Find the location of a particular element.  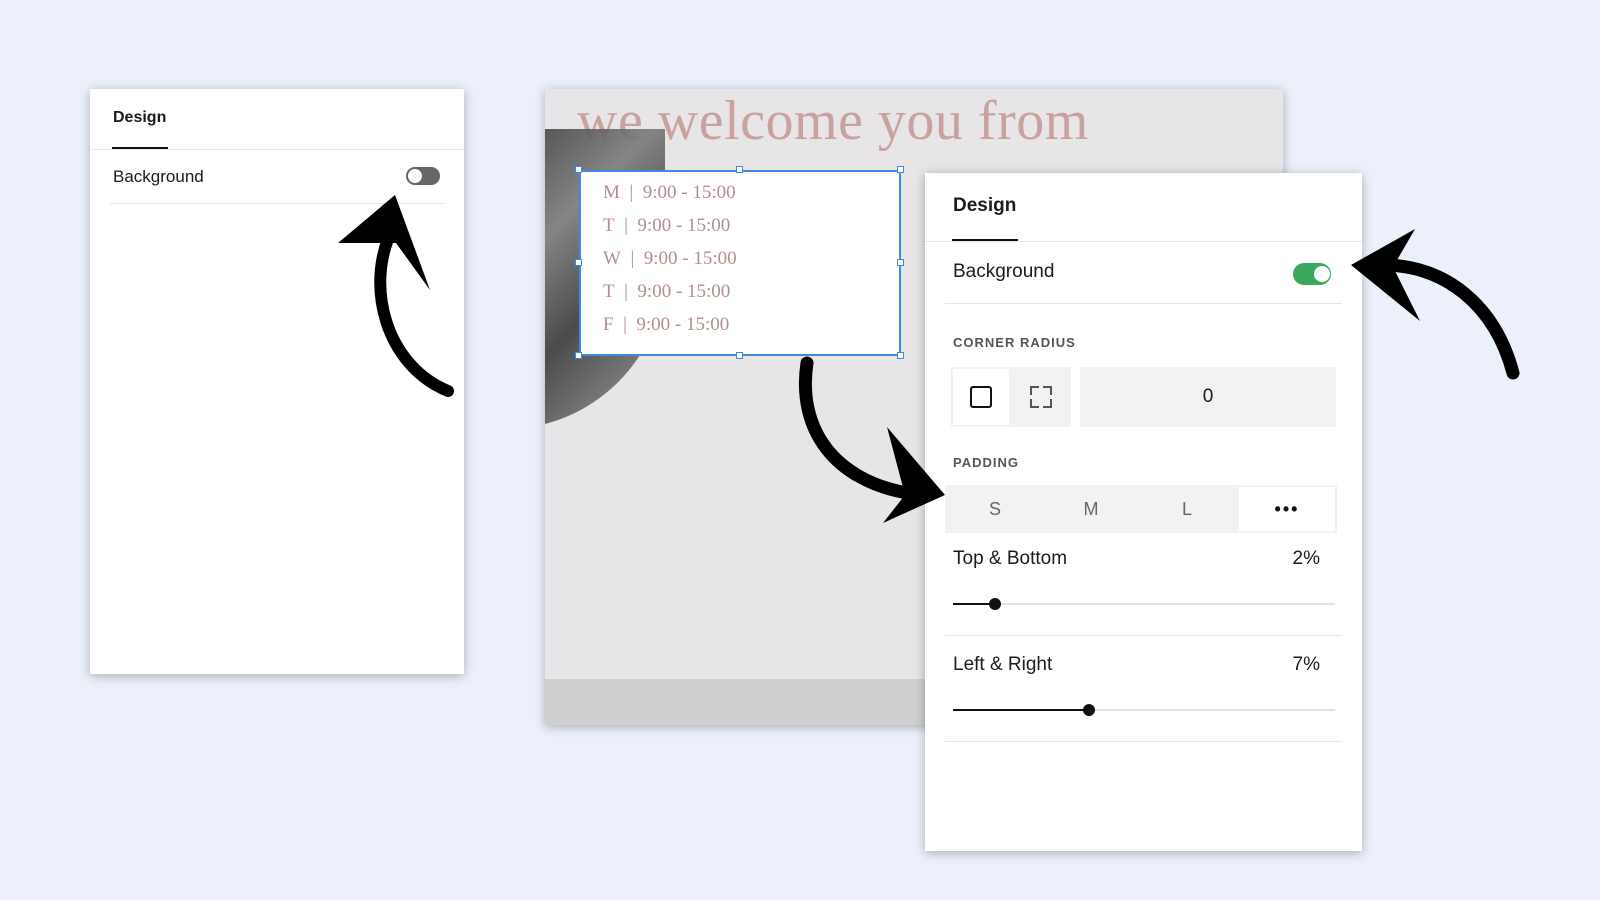

padding-custom-button: ••• is located at coordinates (1287, 509).